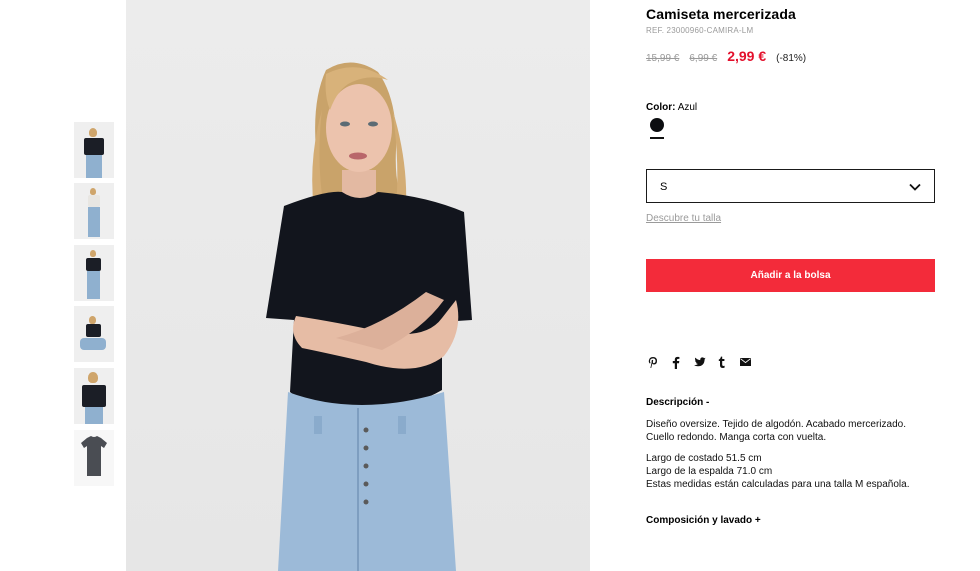 The image size is (980, 571). I want to click on color-label: Color: Azul, so click(671, 107).